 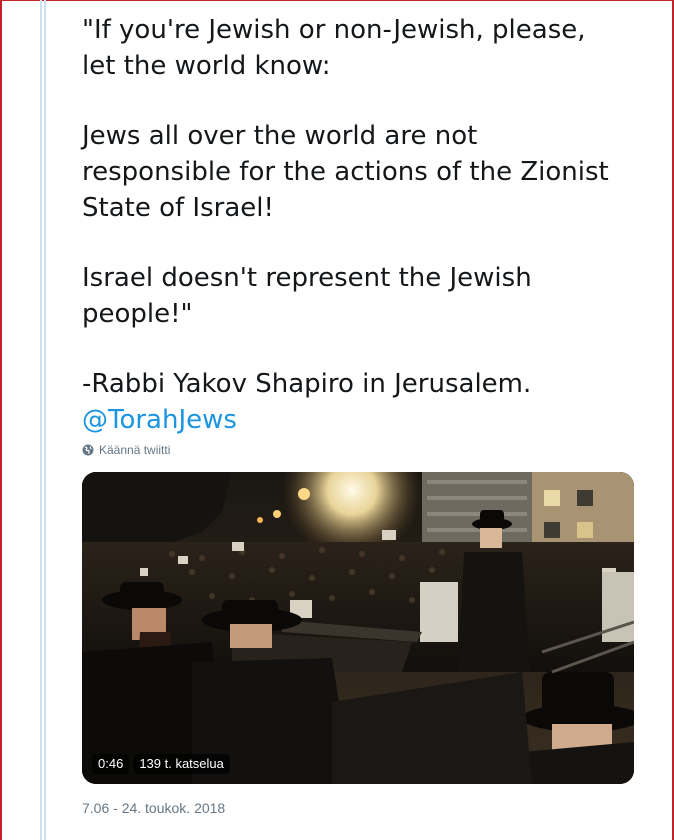 What do you see at coordinates (159, 420) in the screenshot?
I see `mention-link: @TorahJews` at bounding box center [159, 420].